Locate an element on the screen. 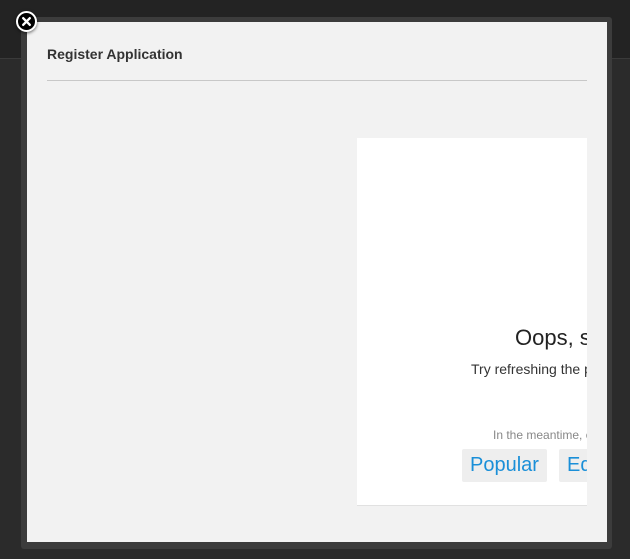 The image size is (630, 559). close-icon is located at coordinates (26, 21).